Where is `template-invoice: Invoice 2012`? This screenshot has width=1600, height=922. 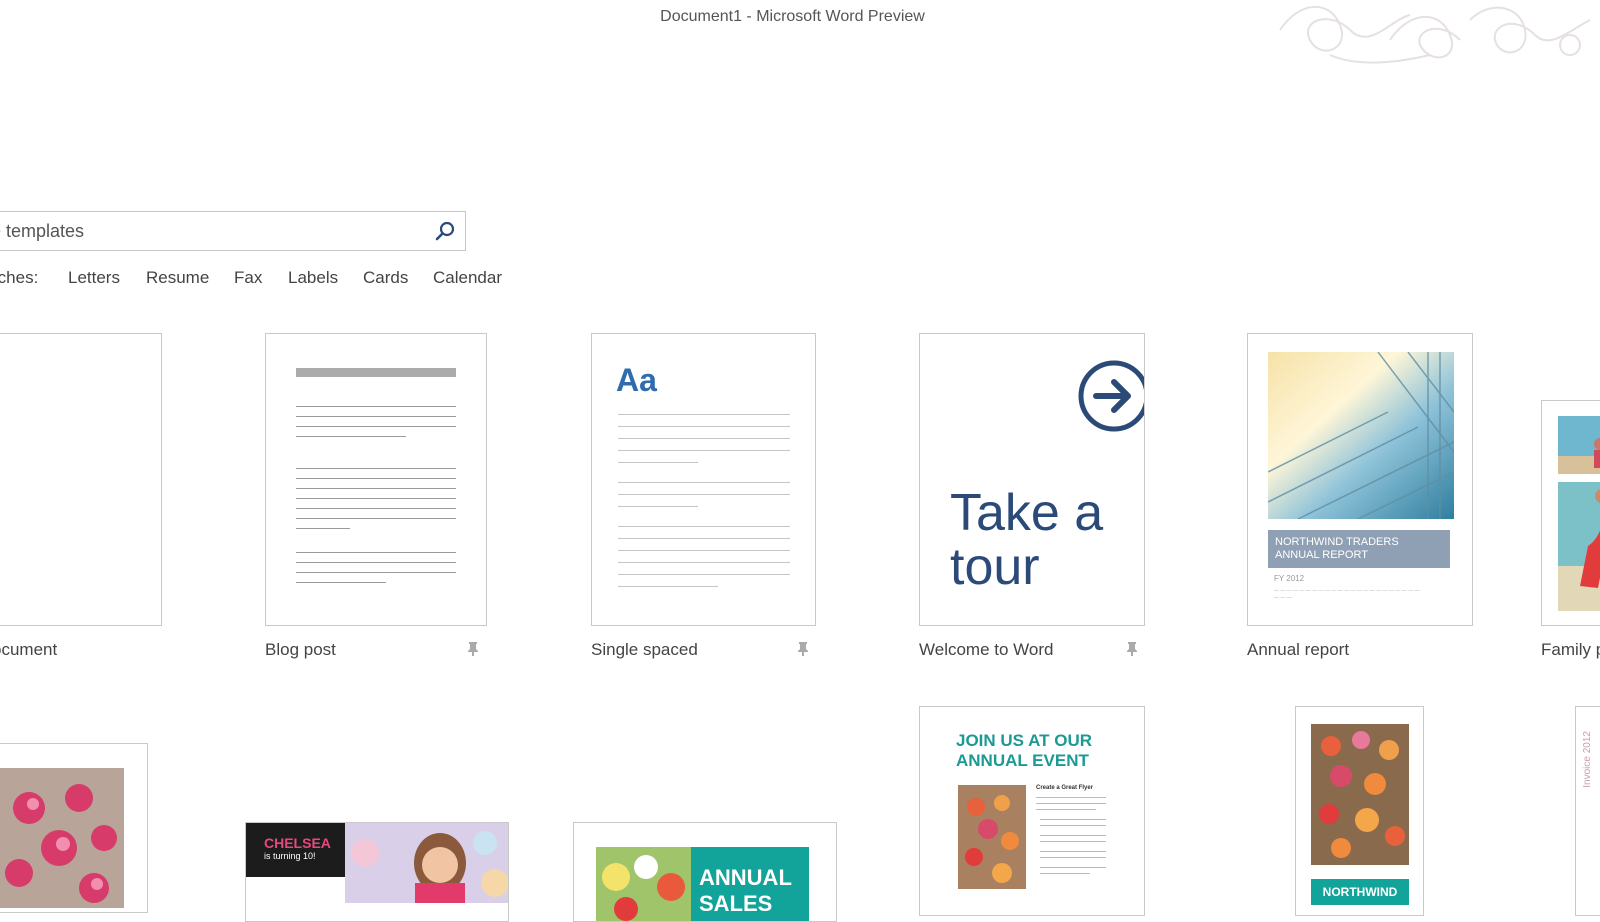
template-invoice: Invoice 2012 is located at coordinates (1587, 811).